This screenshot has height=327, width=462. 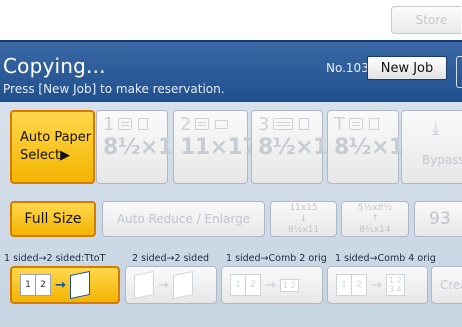 I want to click on arrow-up-icon: ↑, so click(x=375, y=218).